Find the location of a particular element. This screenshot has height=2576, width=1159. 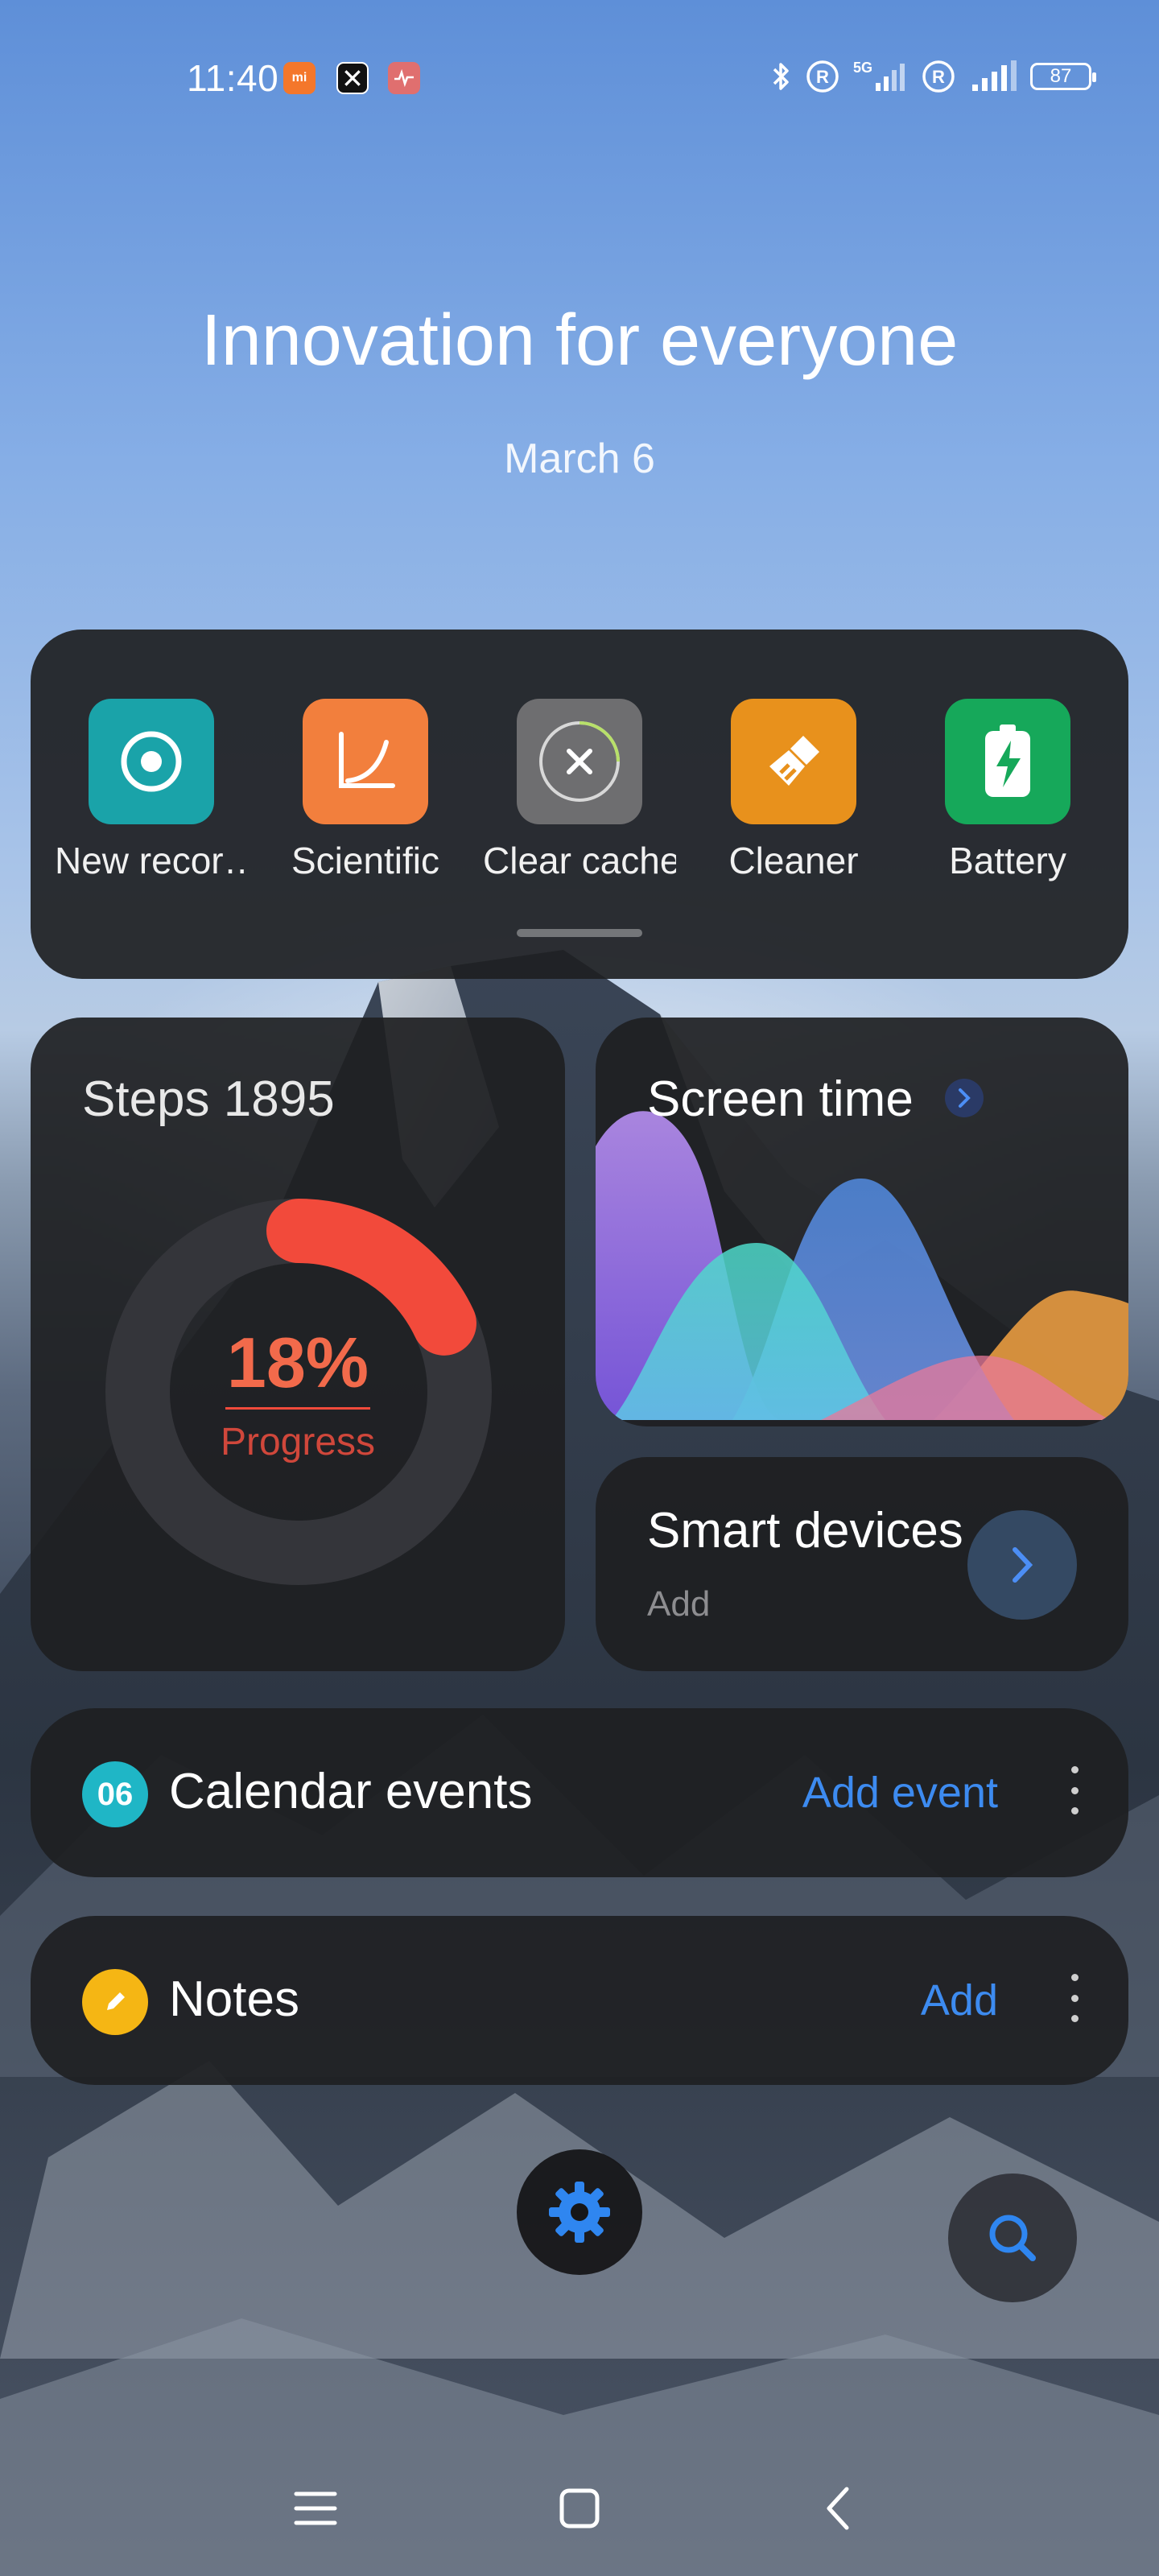

notes-title: Notes is located at coordinates (234, 1999).